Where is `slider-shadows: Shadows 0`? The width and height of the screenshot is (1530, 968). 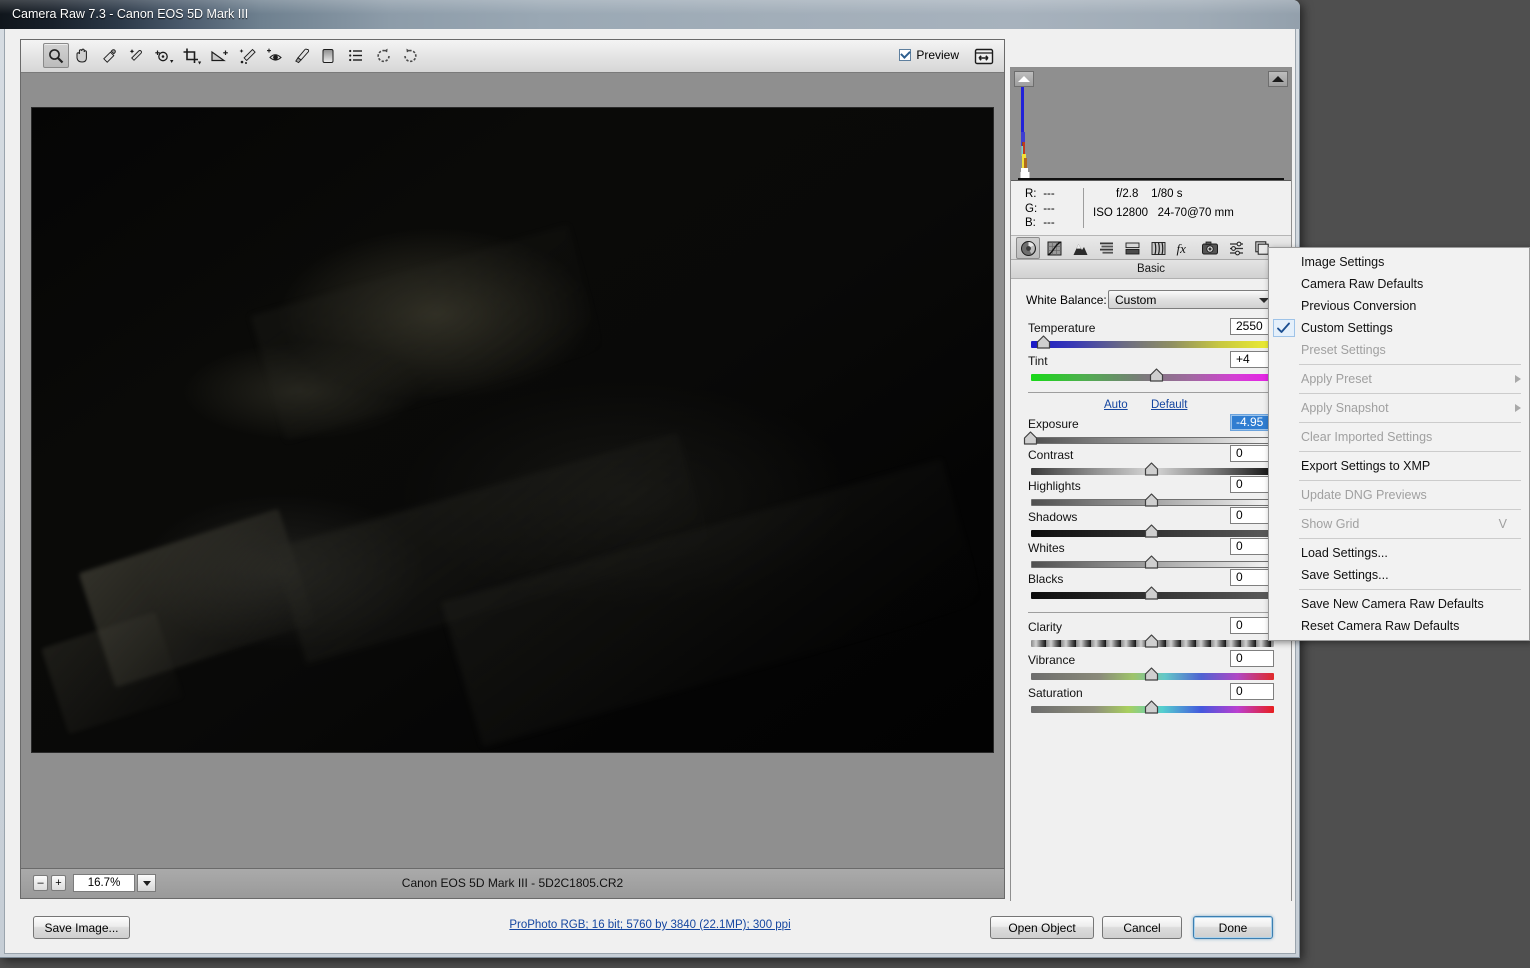
slider-shadows: Shadows 0 is located at coordinates (1151, 523).